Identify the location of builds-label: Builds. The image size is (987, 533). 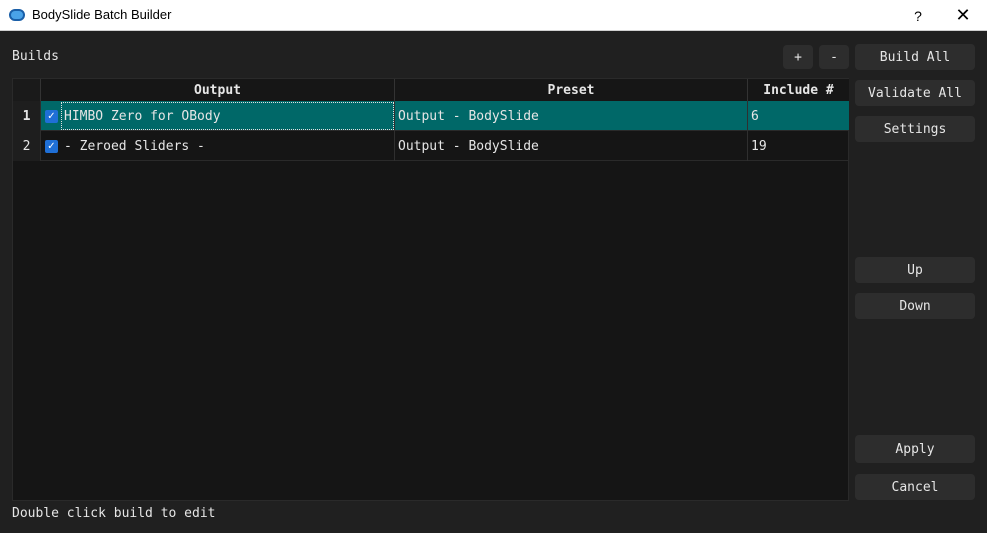
(35, 56).